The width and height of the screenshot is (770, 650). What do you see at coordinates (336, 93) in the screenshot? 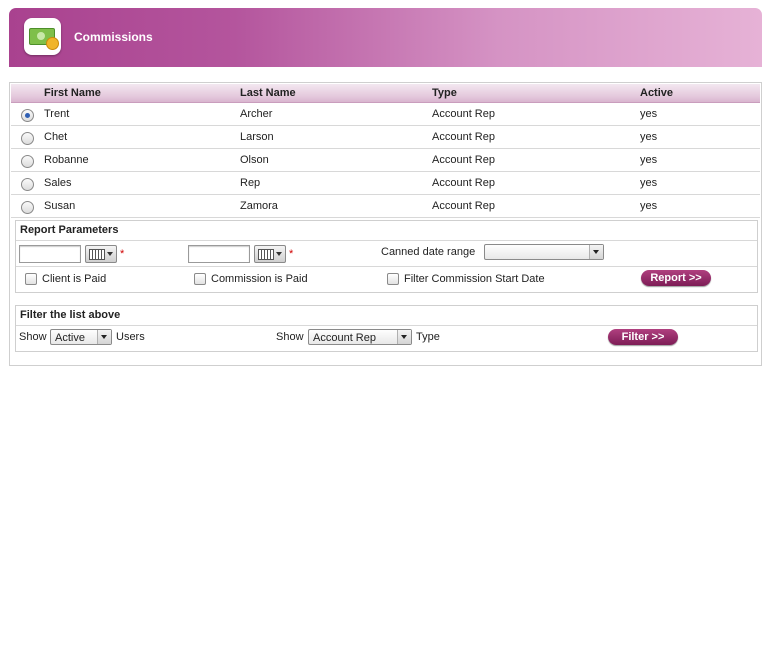
I see `column-header-last-name: Last Name` at bounding box center [336, 93].